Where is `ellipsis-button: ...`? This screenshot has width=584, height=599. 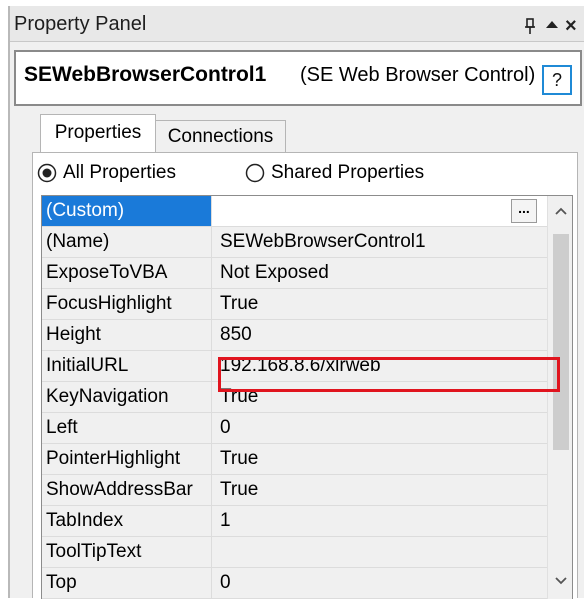
ellipsis-button: ... is located at coordinates (524, 211).